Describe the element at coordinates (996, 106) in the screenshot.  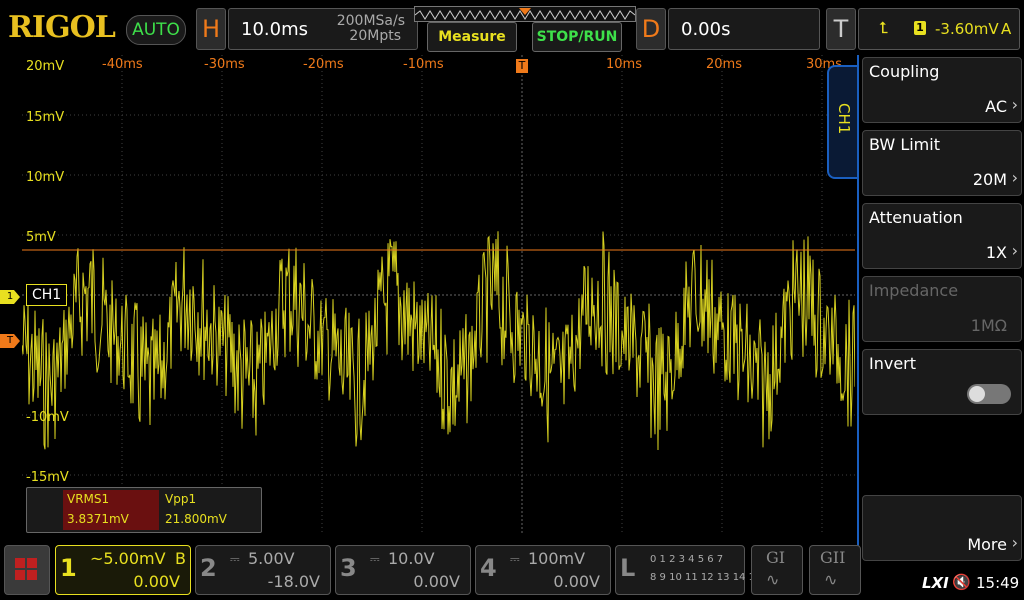
I see `menu-item-value: AC` at that location.